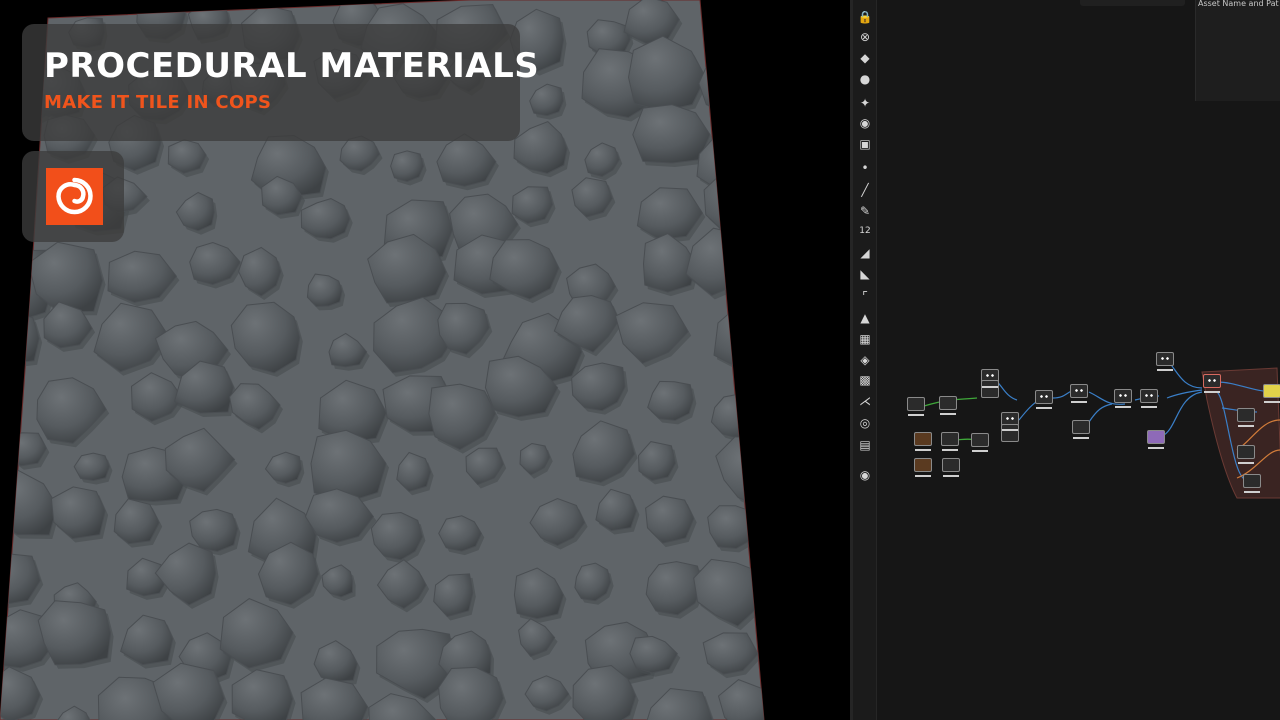  I want to click on logo-card, so click(73, 196).